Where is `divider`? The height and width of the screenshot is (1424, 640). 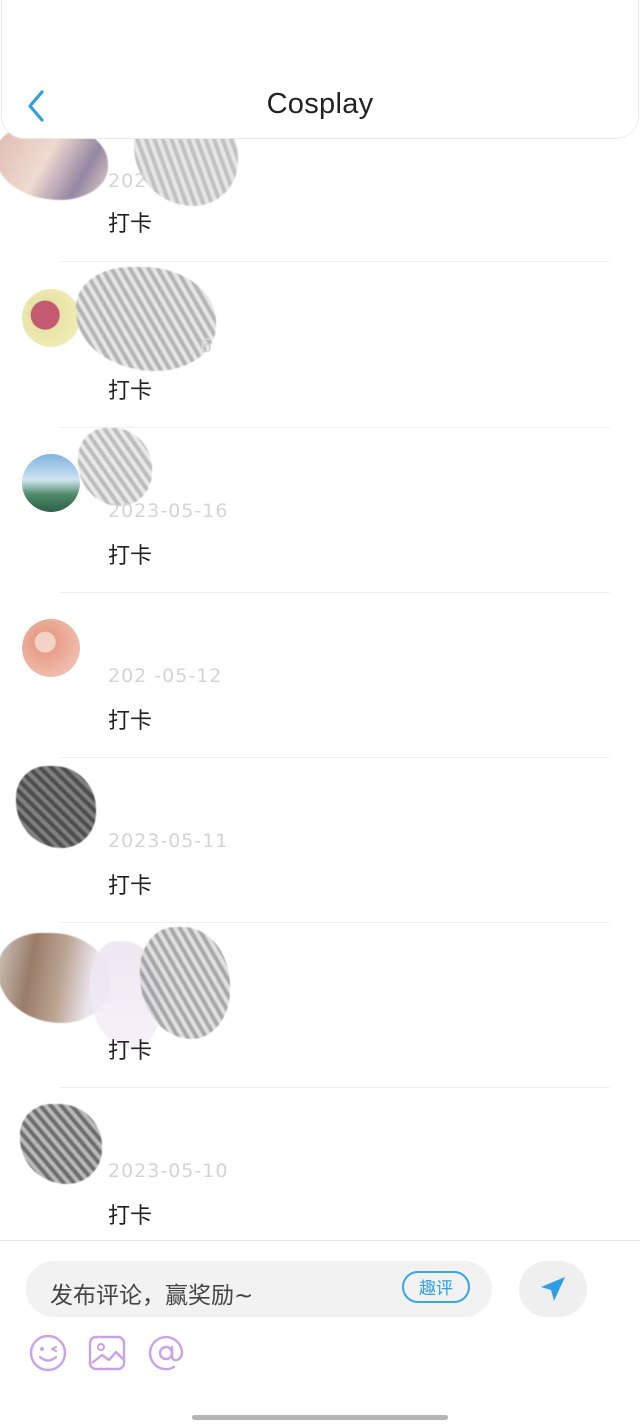 divider is located at coordinates (335, 261).